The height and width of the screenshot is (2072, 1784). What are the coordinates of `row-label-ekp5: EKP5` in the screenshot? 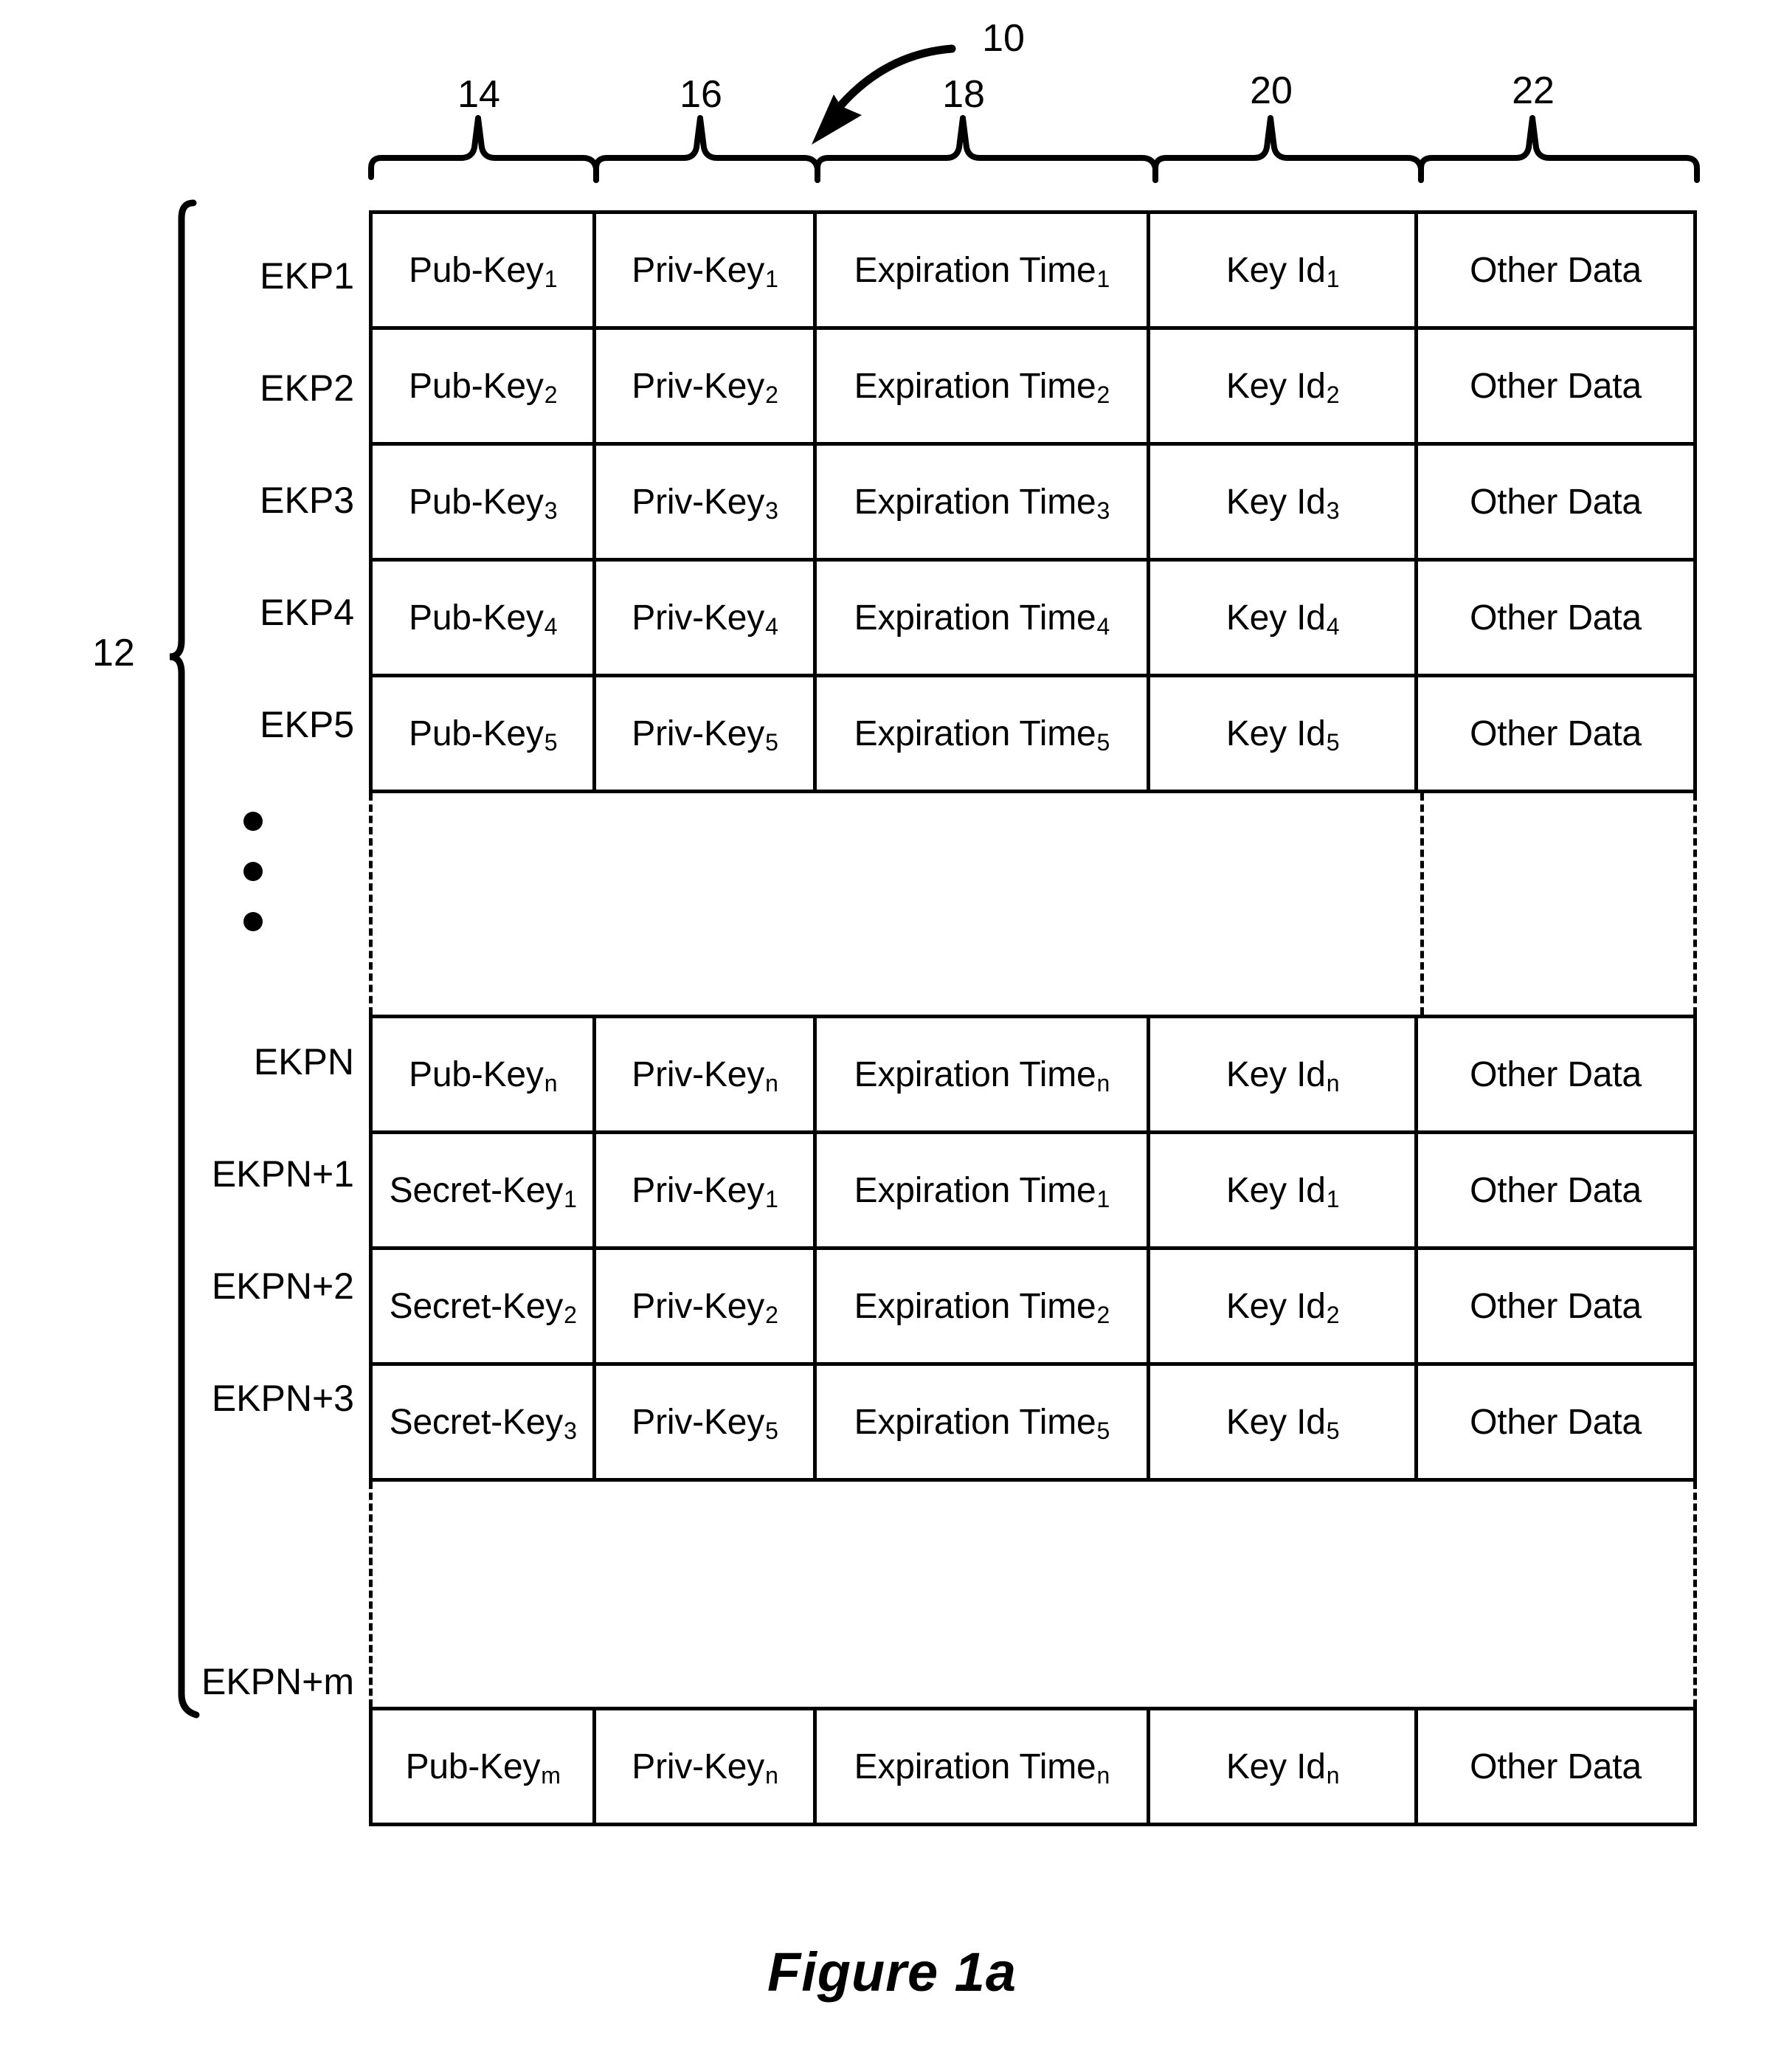 It's located at (307, 724).